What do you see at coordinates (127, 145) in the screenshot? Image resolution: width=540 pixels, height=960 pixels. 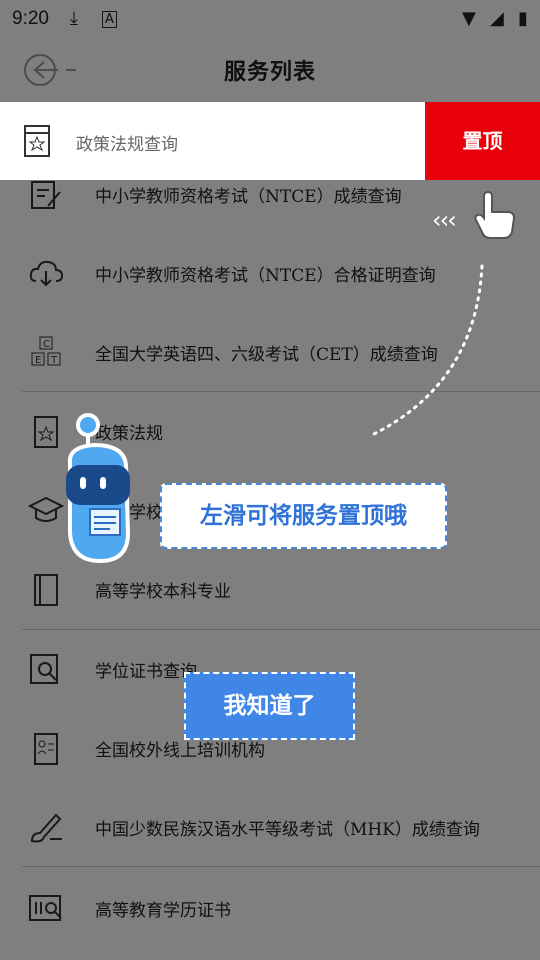 I see `highlighted-service-label: 政策法规查询` at bounding box center [127, 145].